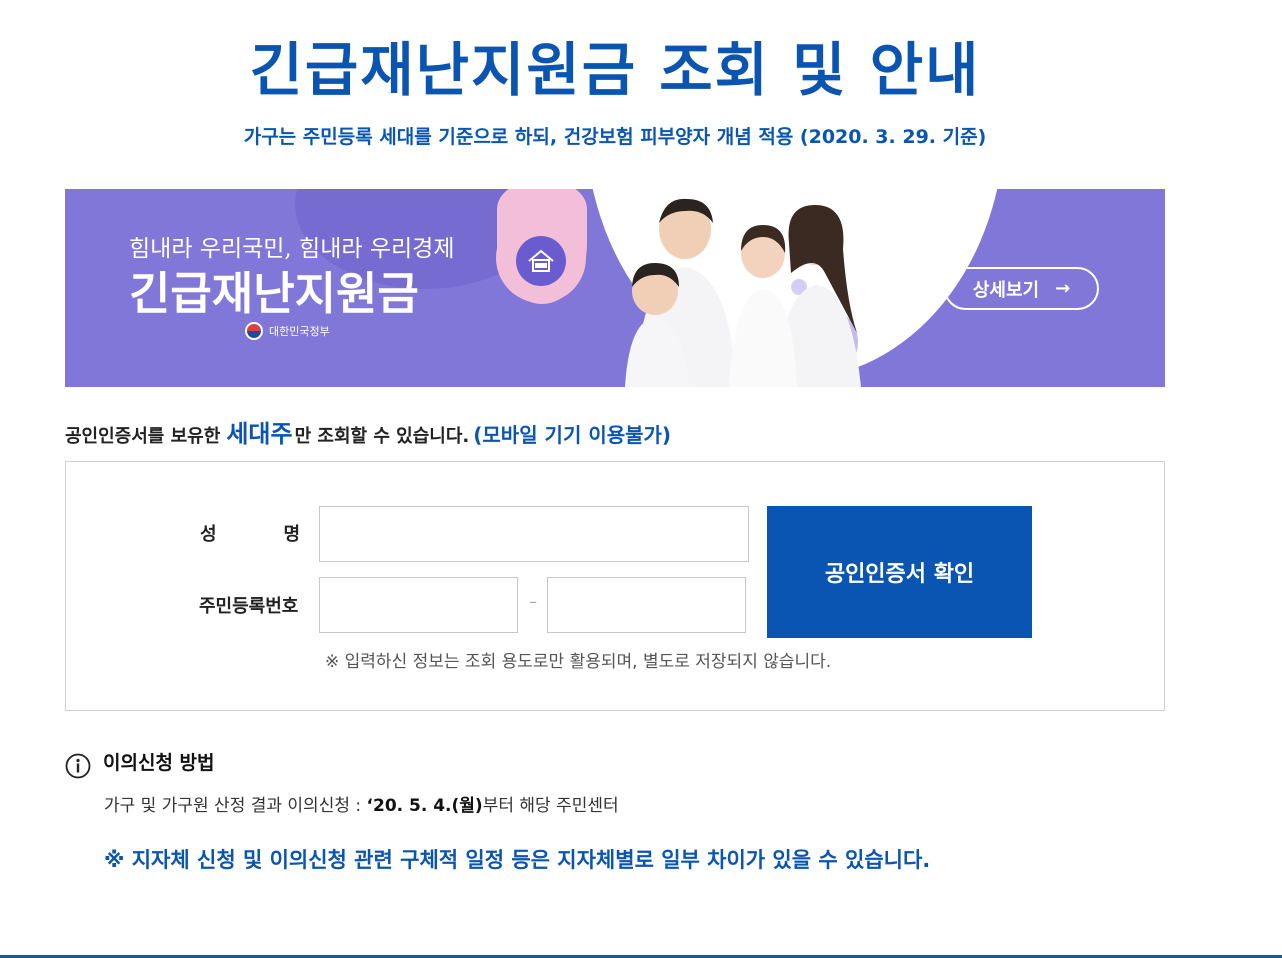 This screenshot has width=1282, height=958. What do you see at coordinates (615, 70) in the screenshot?
I see `page-title: 긴급재난지원금 조회 및 안내` at bounding box center [615, 70].